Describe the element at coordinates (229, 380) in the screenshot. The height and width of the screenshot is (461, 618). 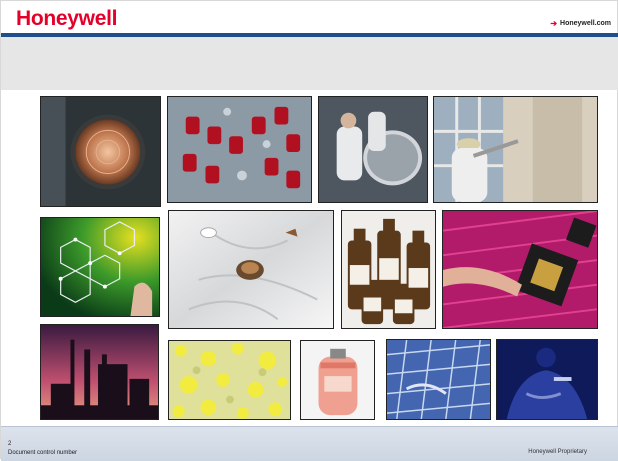
I see `yellow-granules-photo` at that location.